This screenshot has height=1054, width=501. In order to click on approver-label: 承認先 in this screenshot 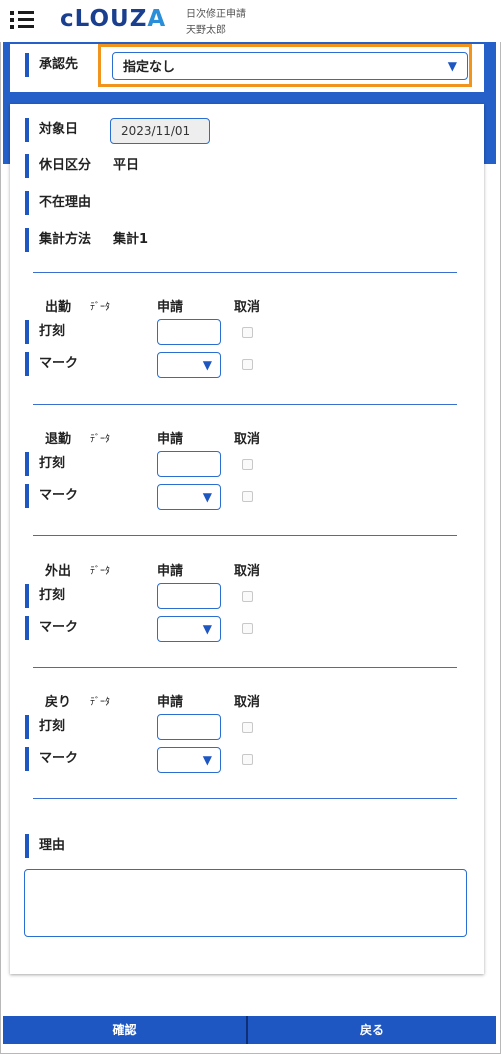, I will do `click(51, 65)`.